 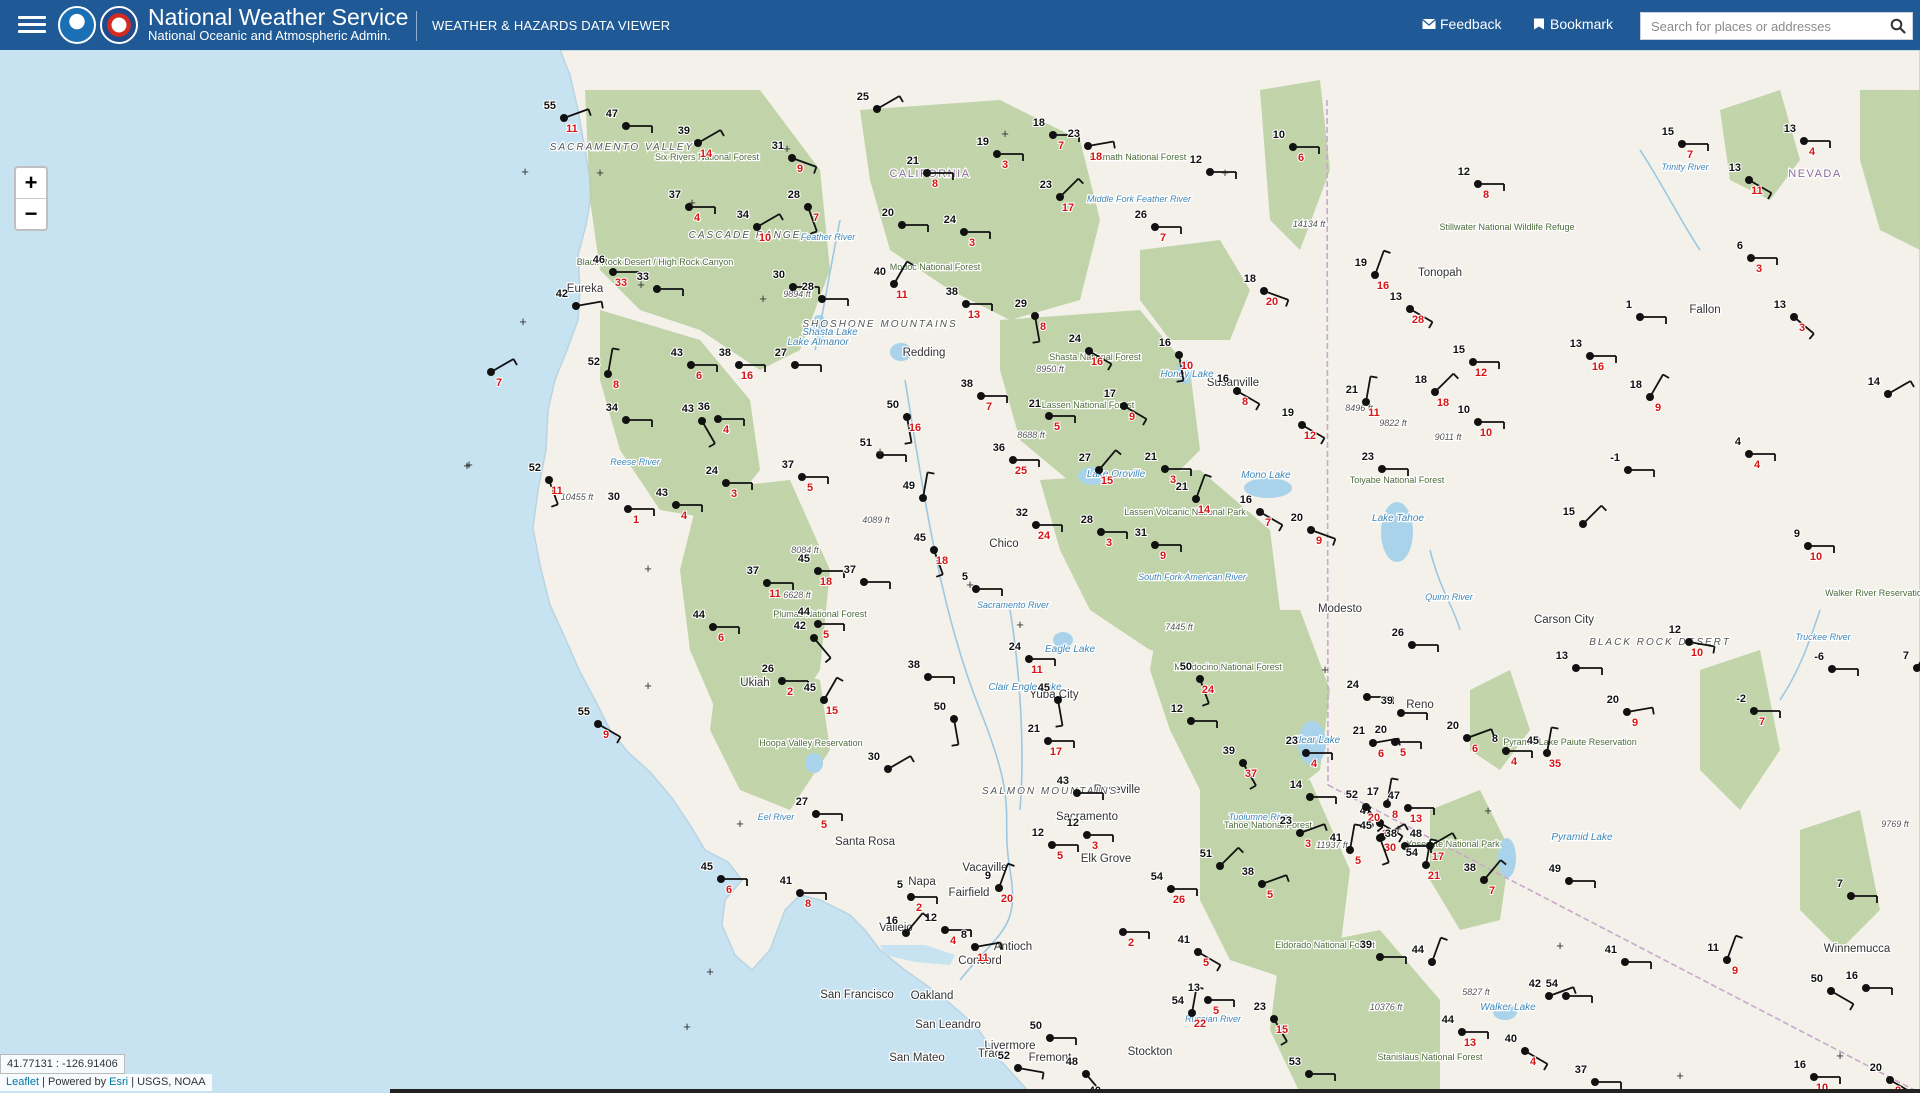 I want to click on zoom-in-button: +, so click(x=31, y=183).